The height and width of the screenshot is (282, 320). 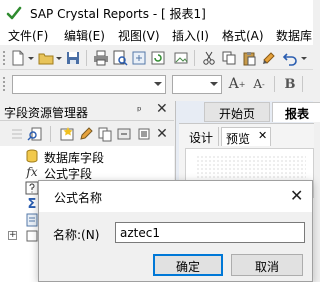 I want to click on decrease-font-icon: A-, so click(x=259, y=84).